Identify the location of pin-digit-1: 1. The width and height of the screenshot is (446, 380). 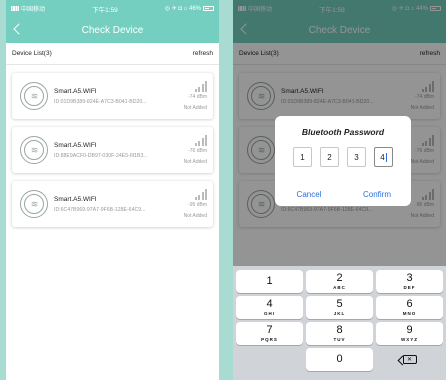
(302, 157).